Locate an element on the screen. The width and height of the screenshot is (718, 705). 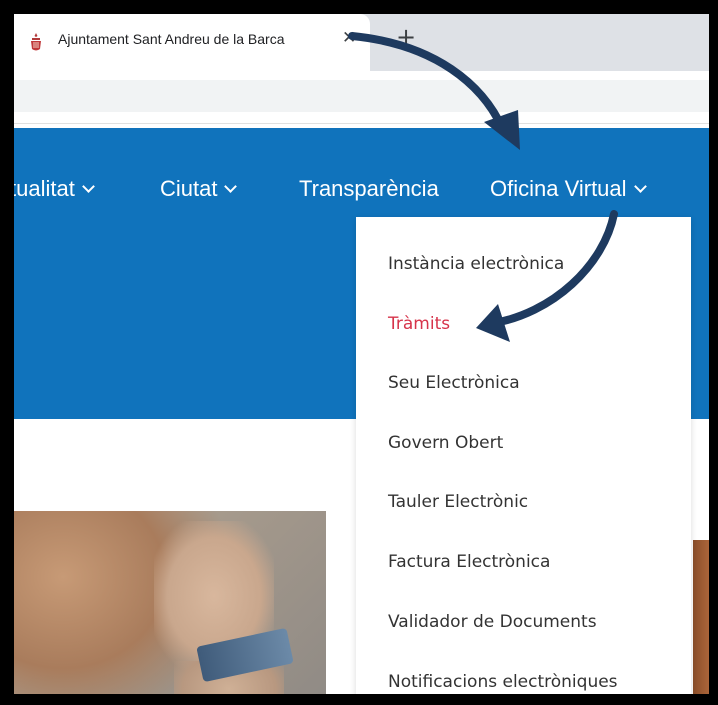
nav-item-label: Ciutat is located at coordinates (189, 188).